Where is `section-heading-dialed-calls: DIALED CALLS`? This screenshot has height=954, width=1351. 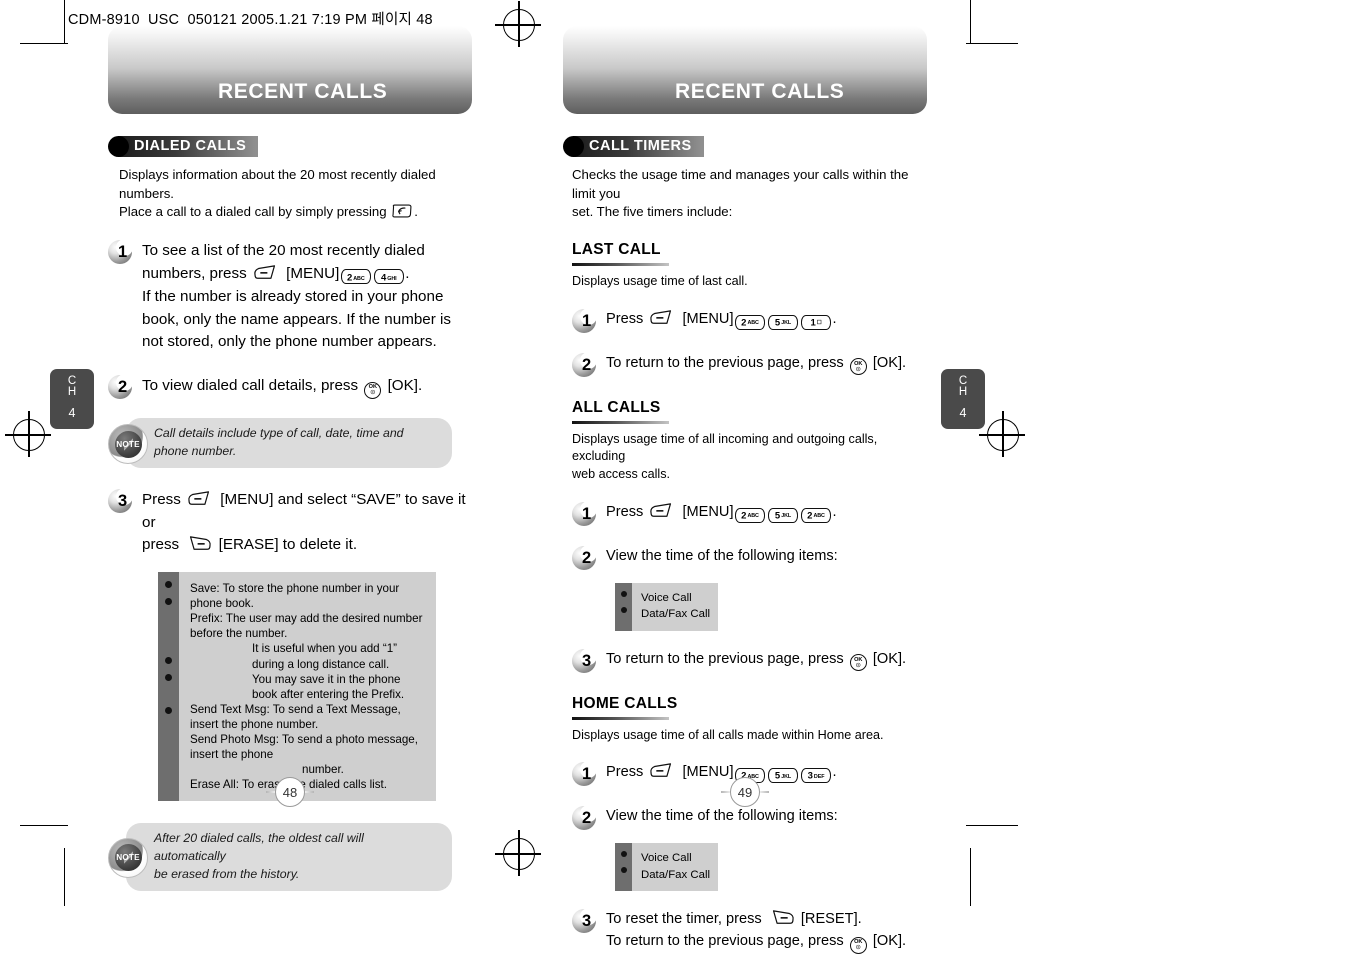
section-heading-dialed-calls: DIALED CALLS is located at coordinates (290, 146).